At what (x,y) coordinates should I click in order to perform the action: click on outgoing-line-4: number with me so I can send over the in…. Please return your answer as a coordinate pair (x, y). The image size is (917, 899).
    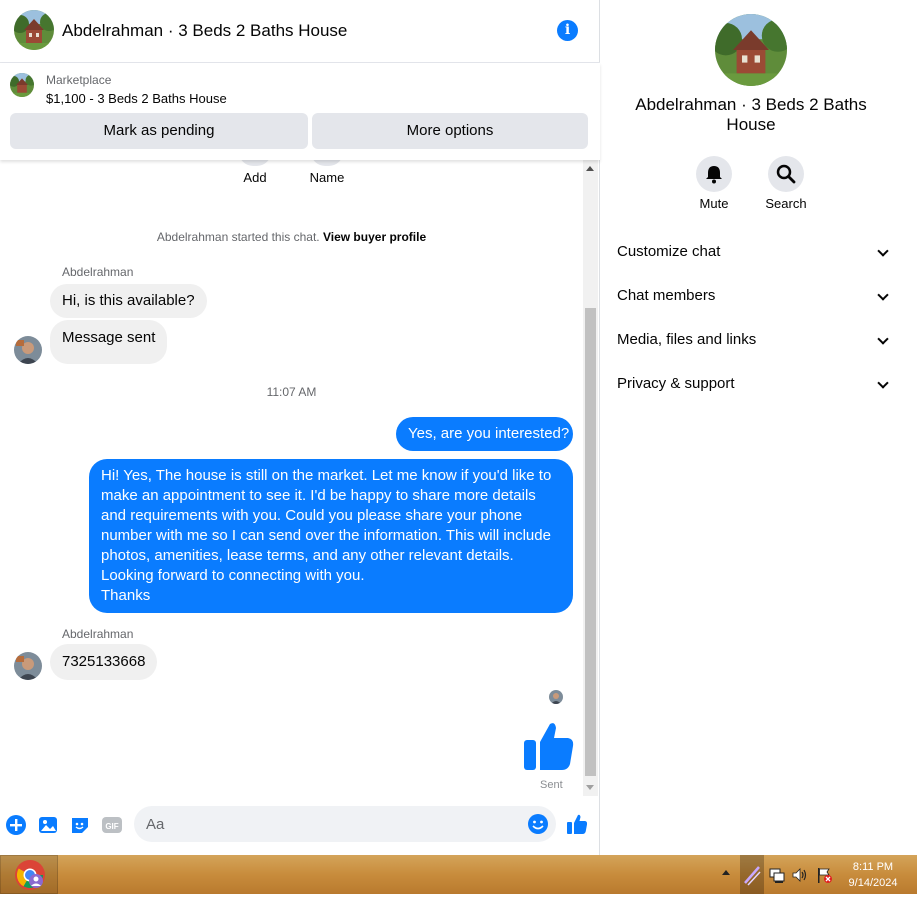
    Looking at the image, I should click on (326, 535).